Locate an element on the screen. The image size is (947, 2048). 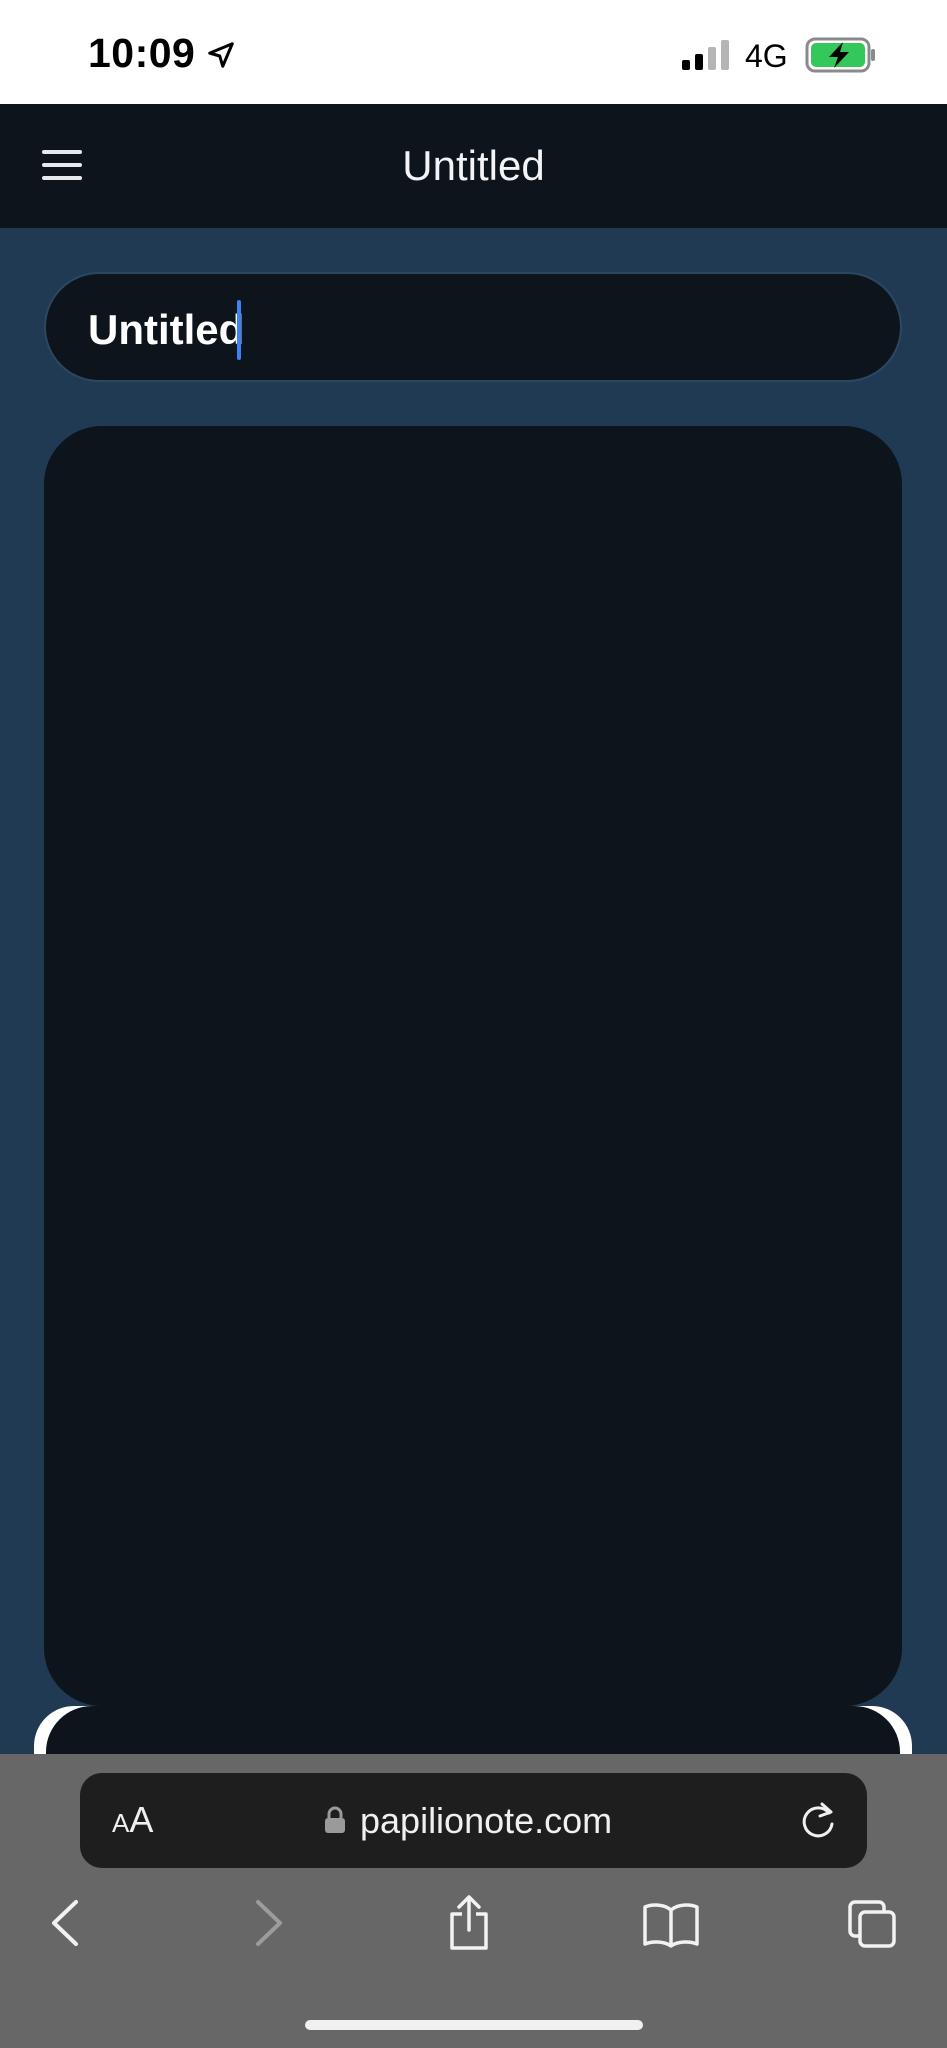
text-cursor is located at coordinates (239, 330).